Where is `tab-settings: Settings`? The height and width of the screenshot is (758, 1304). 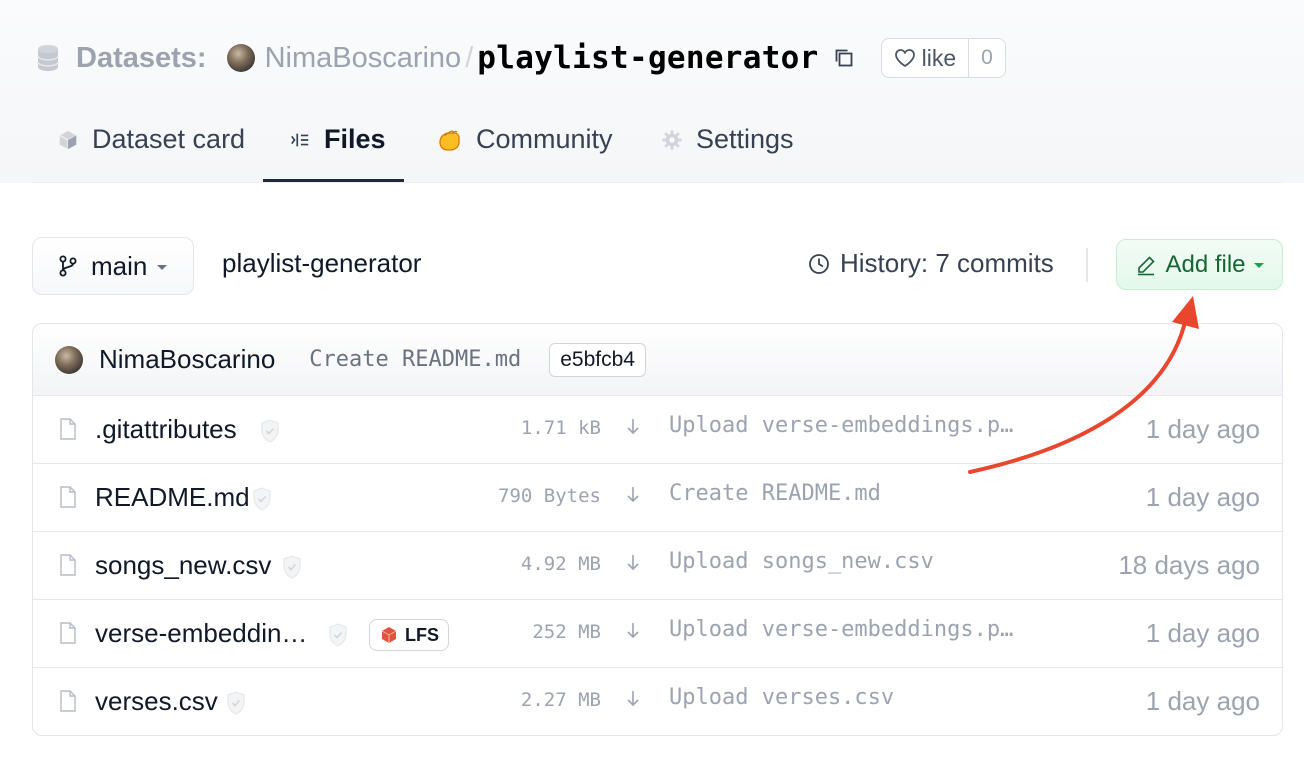
tab-settings: Settings is located at coordinates (750, 139).